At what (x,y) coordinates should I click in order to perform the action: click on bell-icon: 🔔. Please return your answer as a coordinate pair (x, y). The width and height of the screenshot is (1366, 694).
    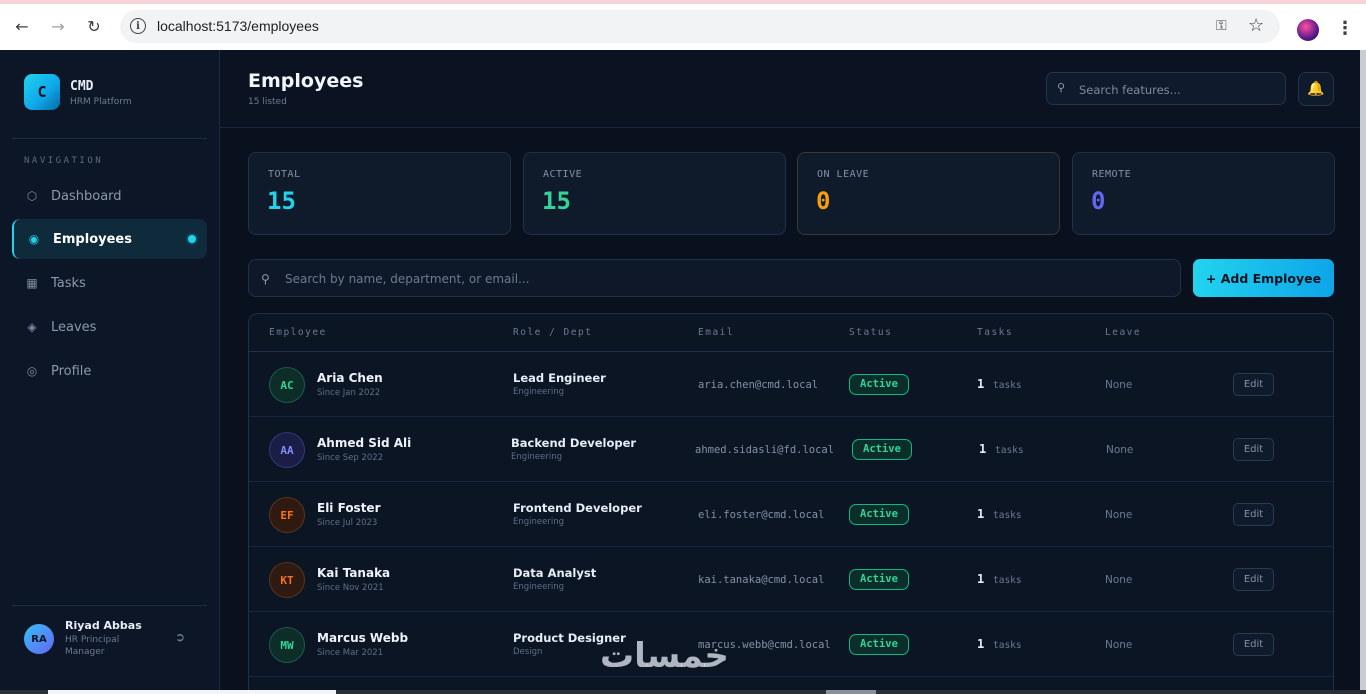
    Looking at the image, I should click on (1316, 89).